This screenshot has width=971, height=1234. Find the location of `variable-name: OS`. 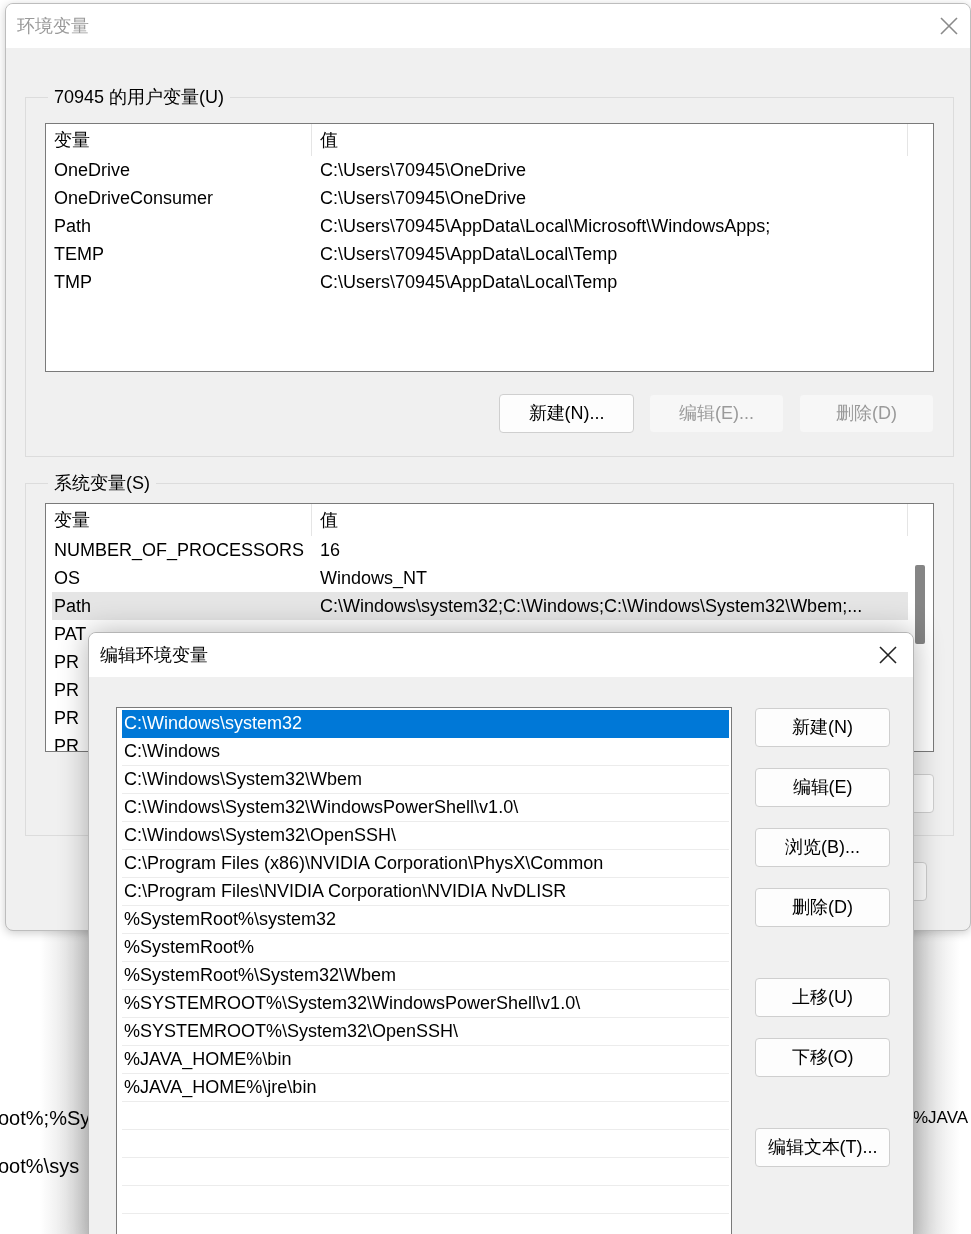

variable-name: OS is located at coordinates (182, 578).